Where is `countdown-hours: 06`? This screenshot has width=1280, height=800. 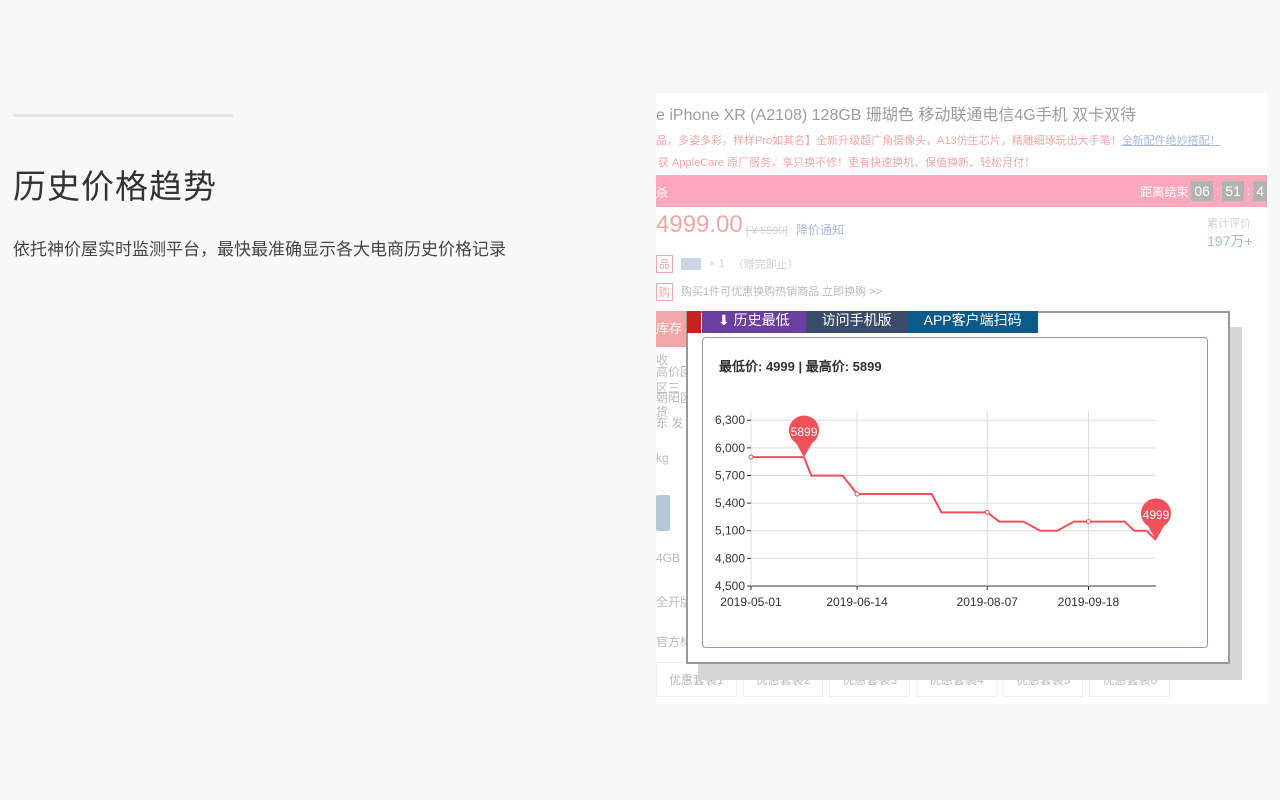 countdown-hours: 06 is located at coordinates (1202, 191).